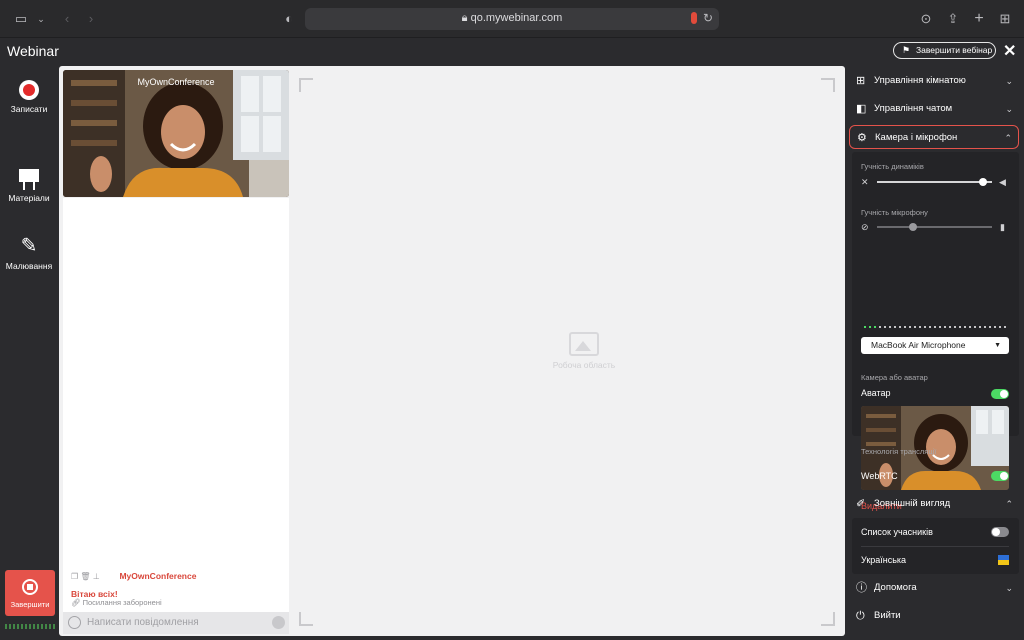  I want to click on divider, so click(935, 546).